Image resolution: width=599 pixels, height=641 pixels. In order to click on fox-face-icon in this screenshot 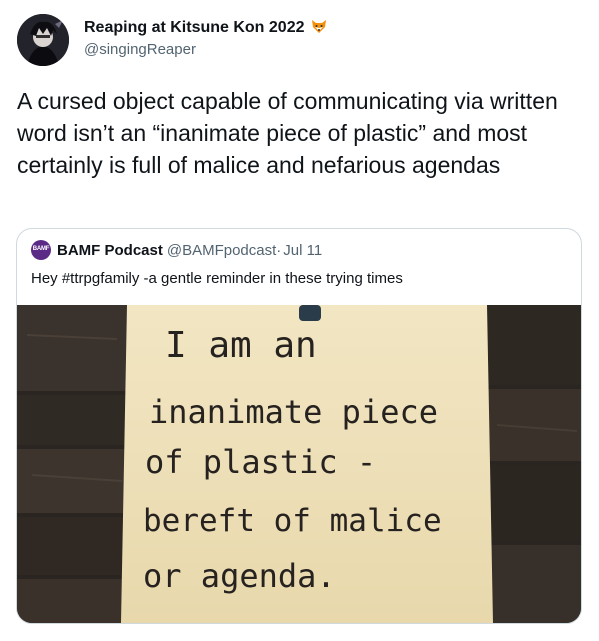, I will do `click(319, 28)`.